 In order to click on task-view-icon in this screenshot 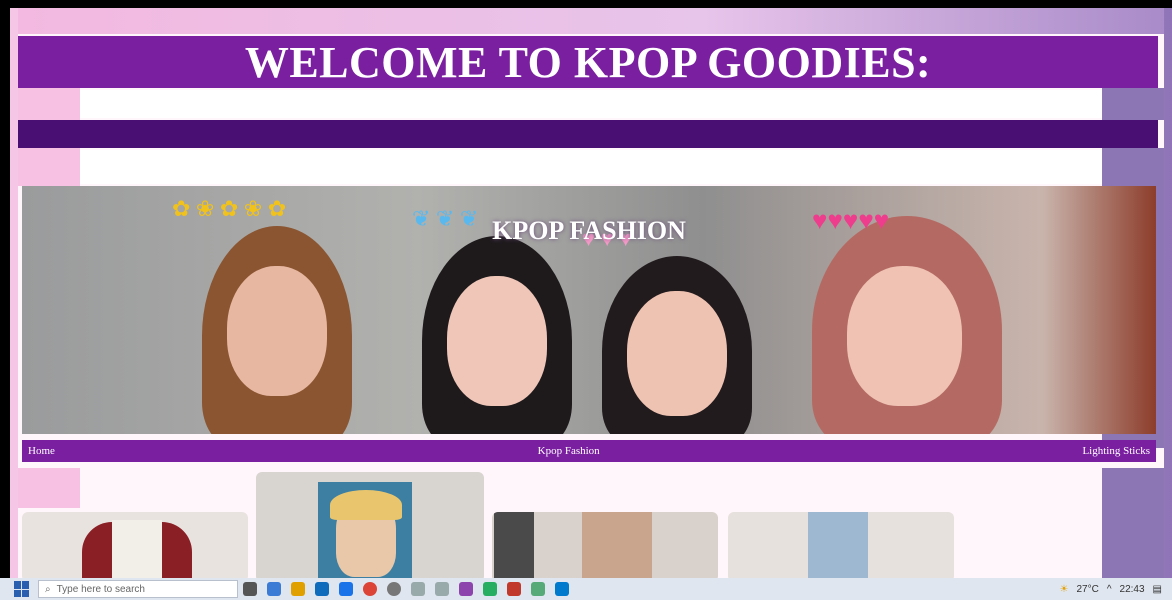, I will do `click(250, 589)`.